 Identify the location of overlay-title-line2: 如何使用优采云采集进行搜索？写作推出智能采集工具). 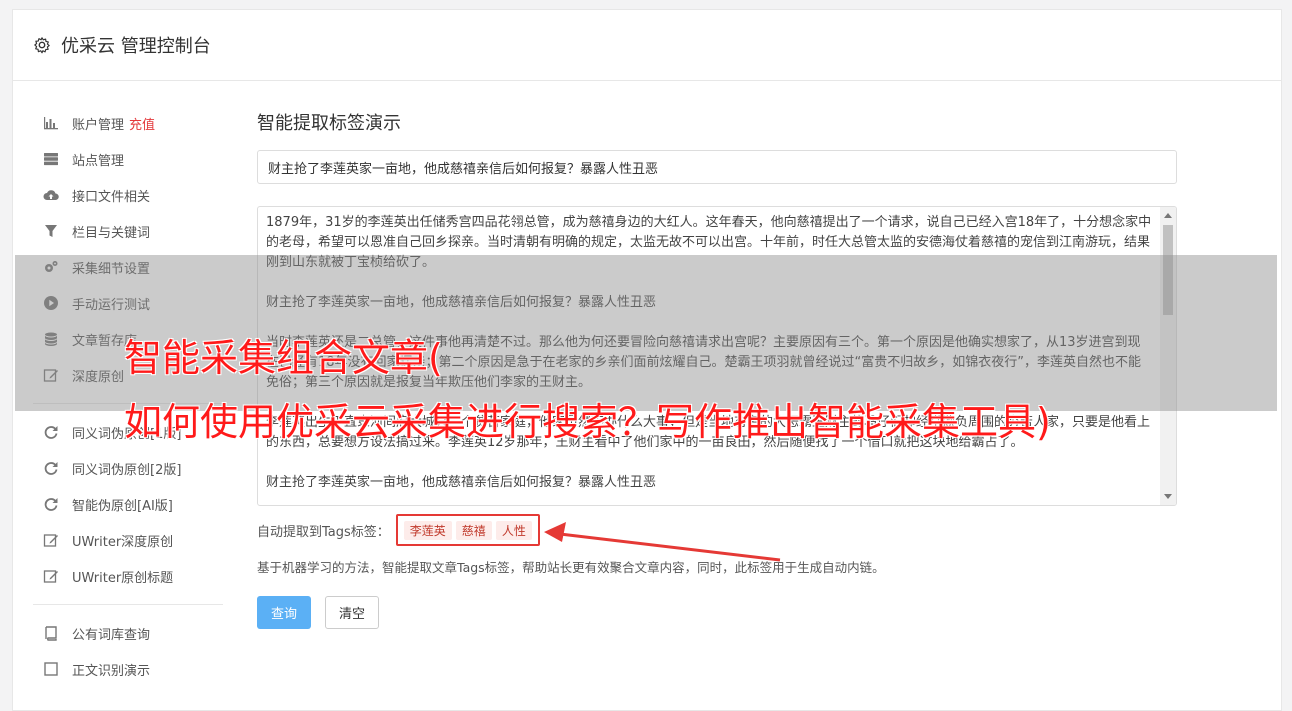
(587, 422).